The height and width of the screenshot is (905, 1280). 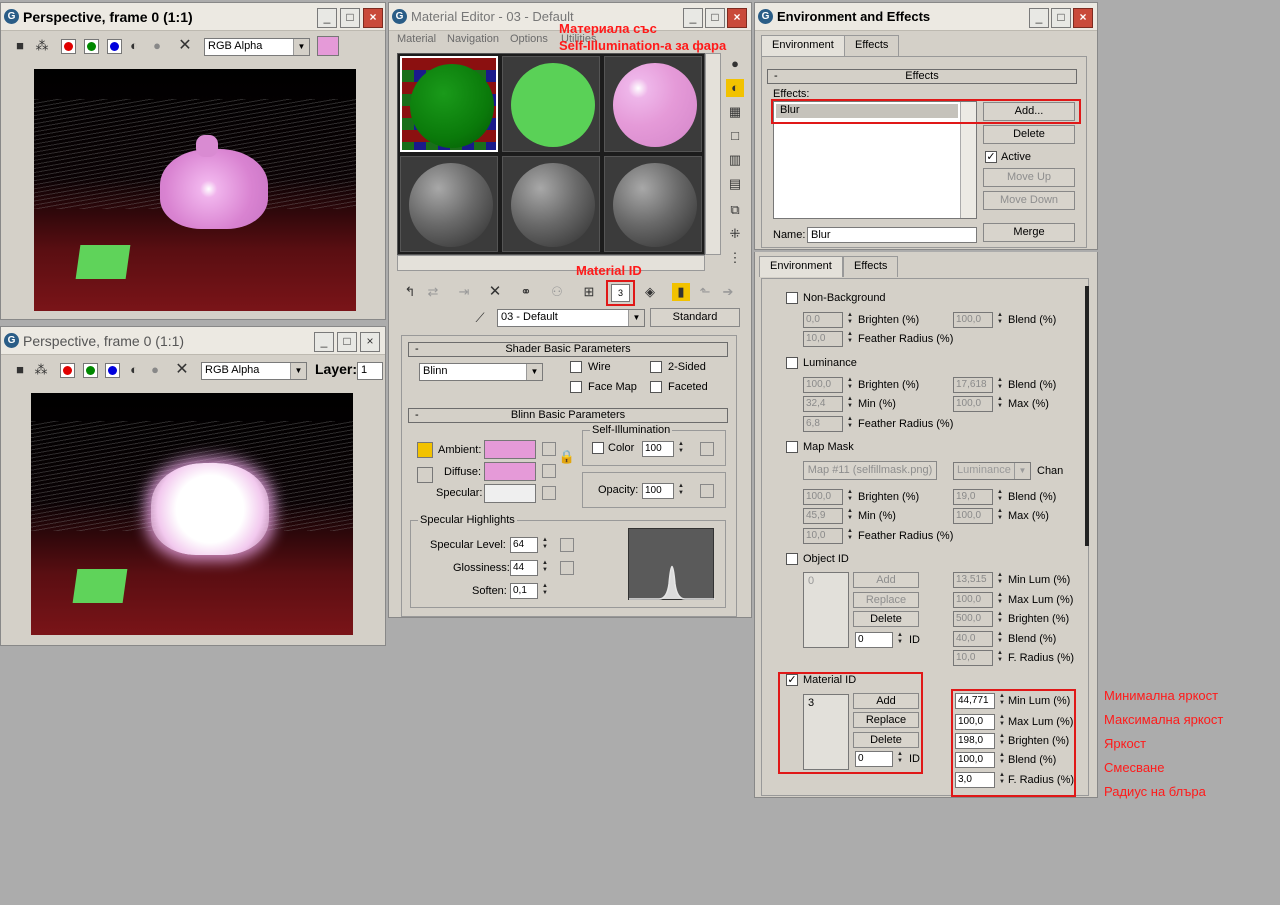 I want to click on nb-feather-input: 10,0, so click(x=823, y=339).